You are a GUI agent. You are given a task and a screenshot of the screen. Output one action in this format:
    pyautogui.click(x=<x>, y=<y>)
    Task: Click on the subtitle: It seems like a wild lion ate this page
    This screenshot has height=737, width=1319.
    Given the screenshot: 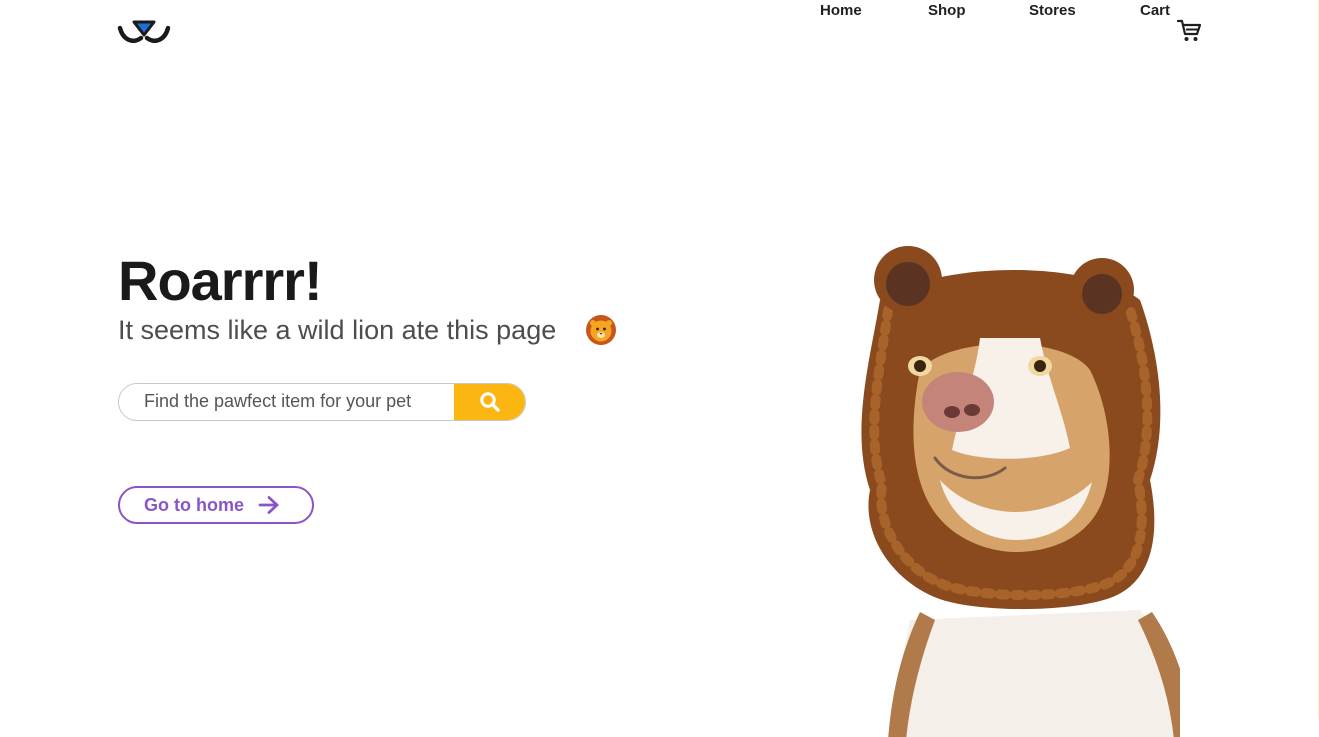 What is the action you would take?
    pyautogui.click(x=337, y=330)
    